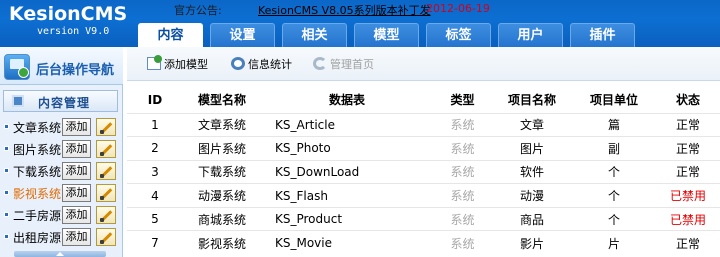 This screenshot has height=257, width=720. Describe the element at coordinates (347, 195) in the screenshot. I see `cell-data-table: KS_Flash` at that location.